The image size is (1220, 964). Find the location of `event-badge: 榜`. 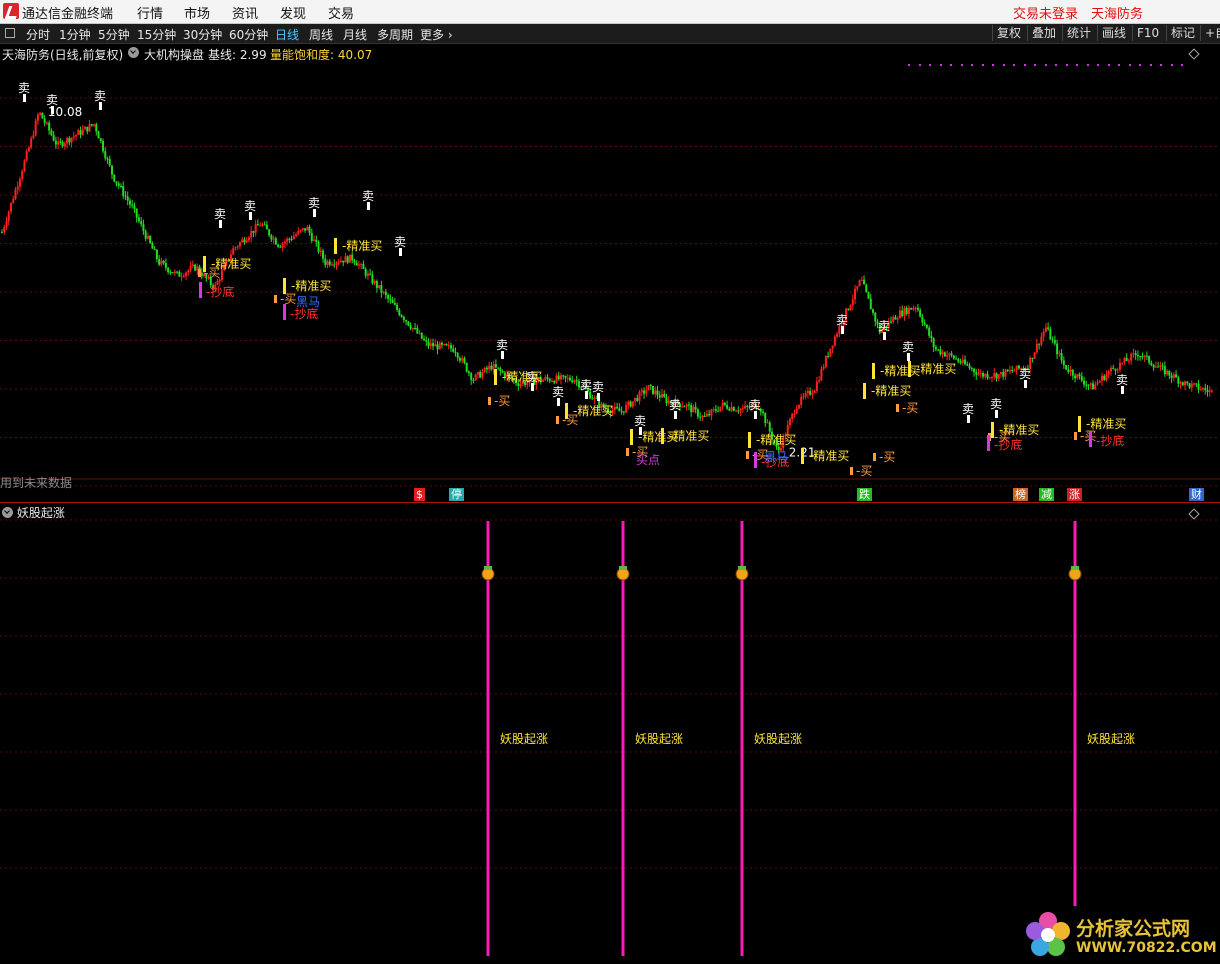

event-badge: 榜 is located at coordinates (1020, 494).